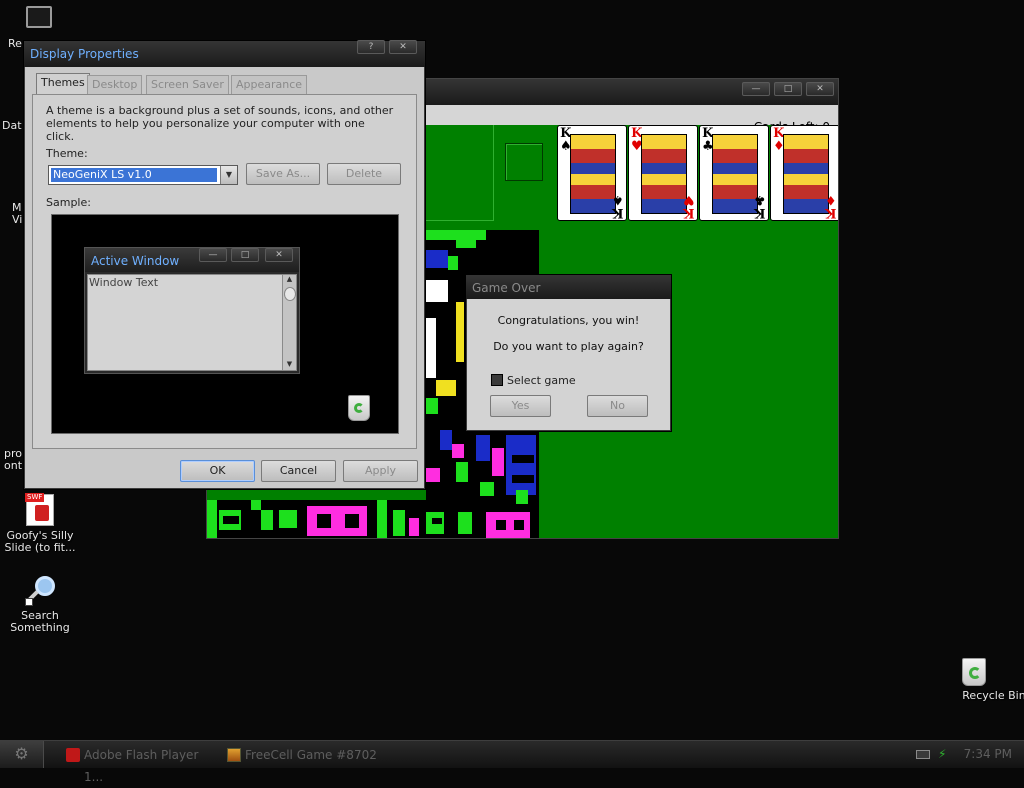 This screenshot has width=1024, height=788. I want to click on card-index-bottom: K ♦, so click(831, 206).